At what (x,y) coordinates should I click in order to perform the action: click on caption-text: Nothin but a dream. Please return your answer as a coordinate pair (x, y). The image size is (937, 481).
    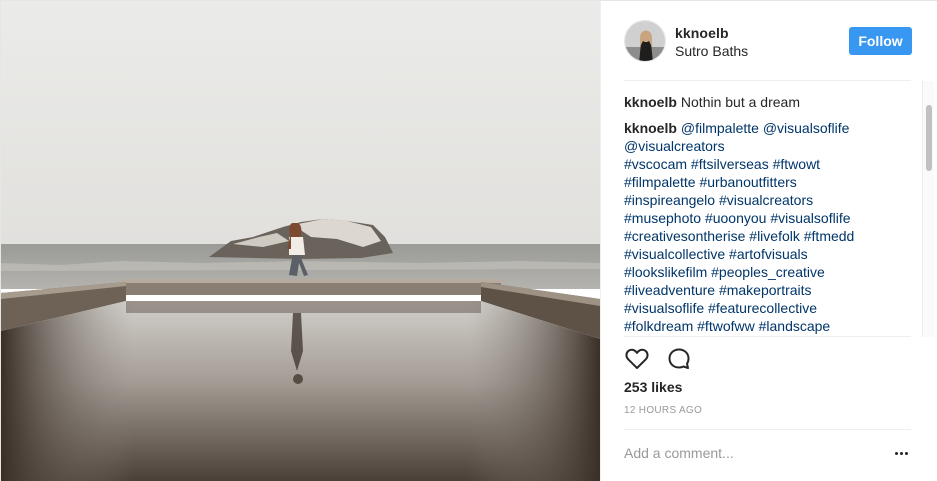
    Looking at the image, I should click on (740, 102).